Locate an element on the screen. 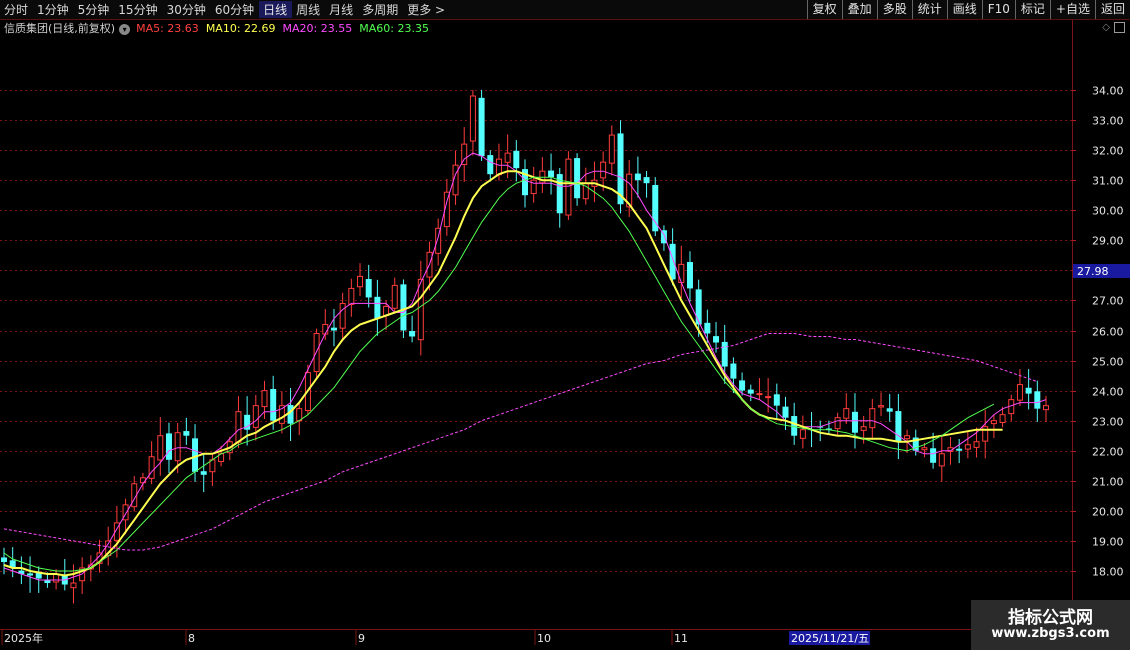 This screenshot has height=650, width=1130. y-tick-label: 20.00 is located at coordinates (1108, 512).